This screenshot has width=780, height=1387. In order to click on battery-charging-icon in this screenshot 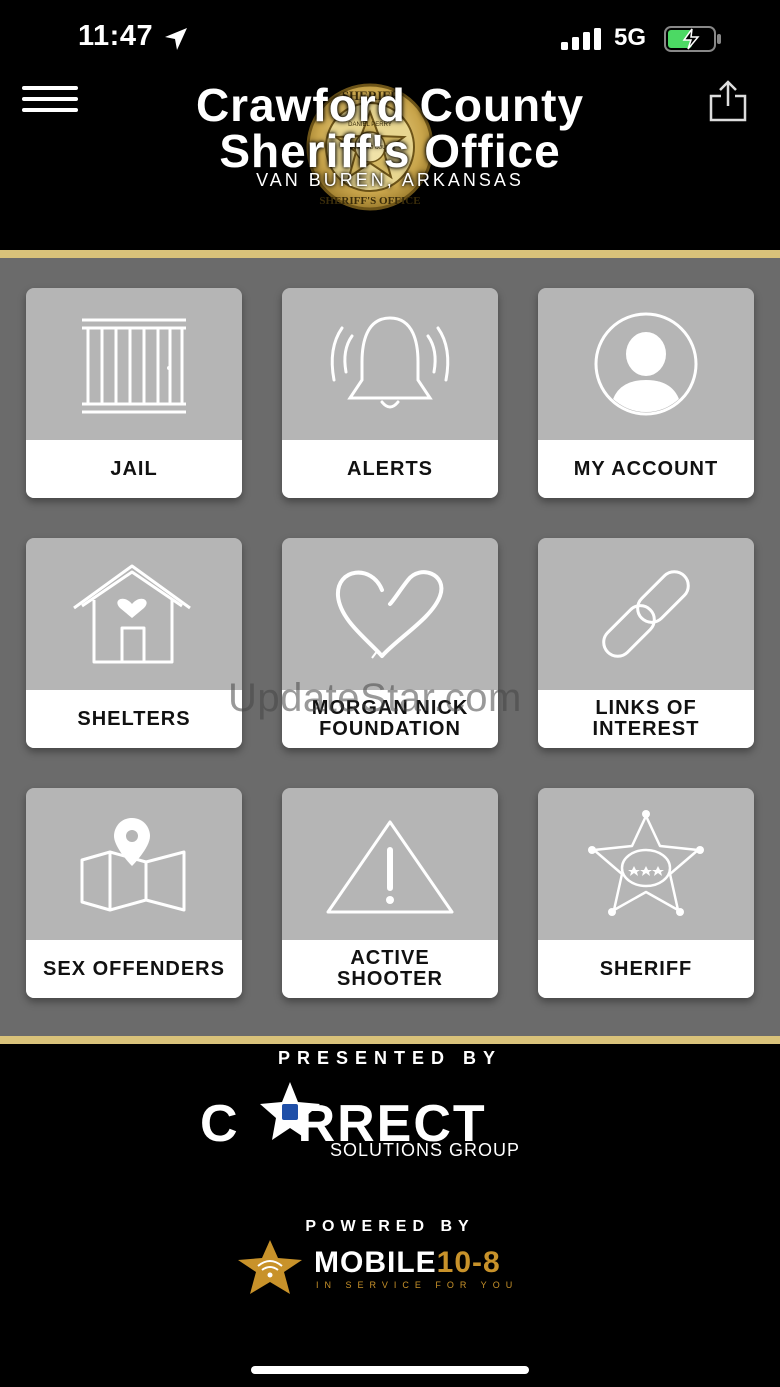, I will do `click(692, 39)`.